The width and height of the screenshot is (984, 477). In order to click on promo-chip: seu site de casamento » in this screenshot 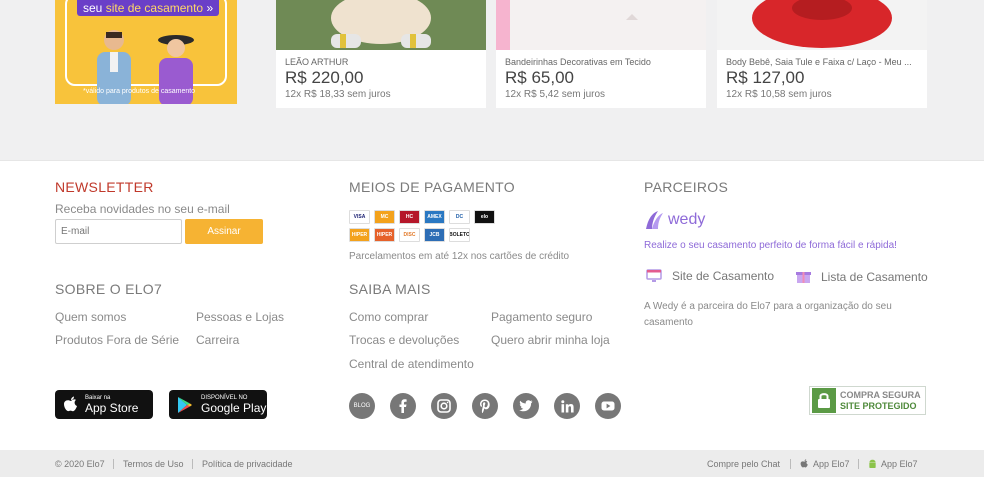, I will do `click(148, 8)`.